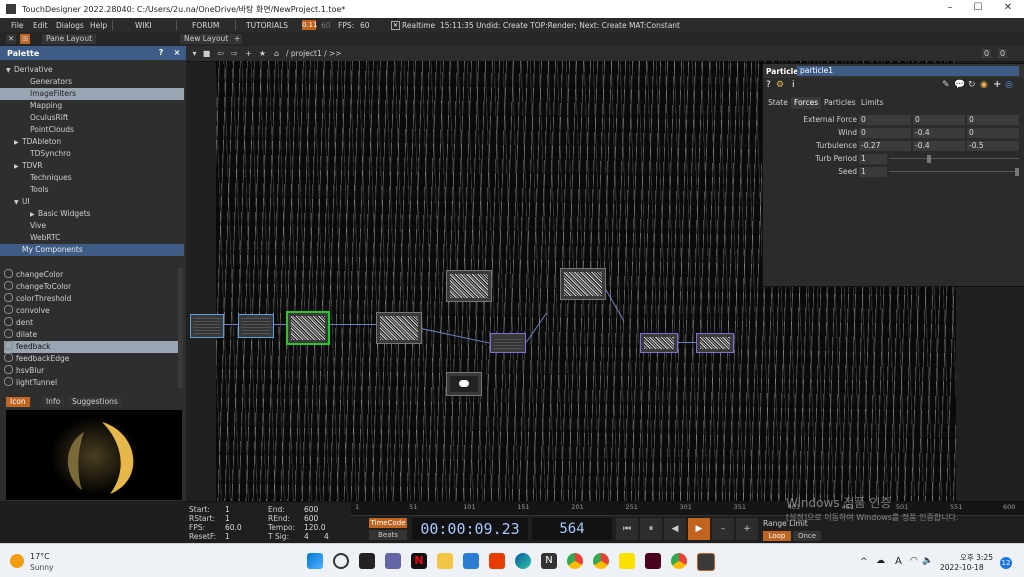 This screenshot has height=577, width=1024. Describe the element at coordinates (194, 53) in the screenshot. I see `menu-icon: ▾` at that location.